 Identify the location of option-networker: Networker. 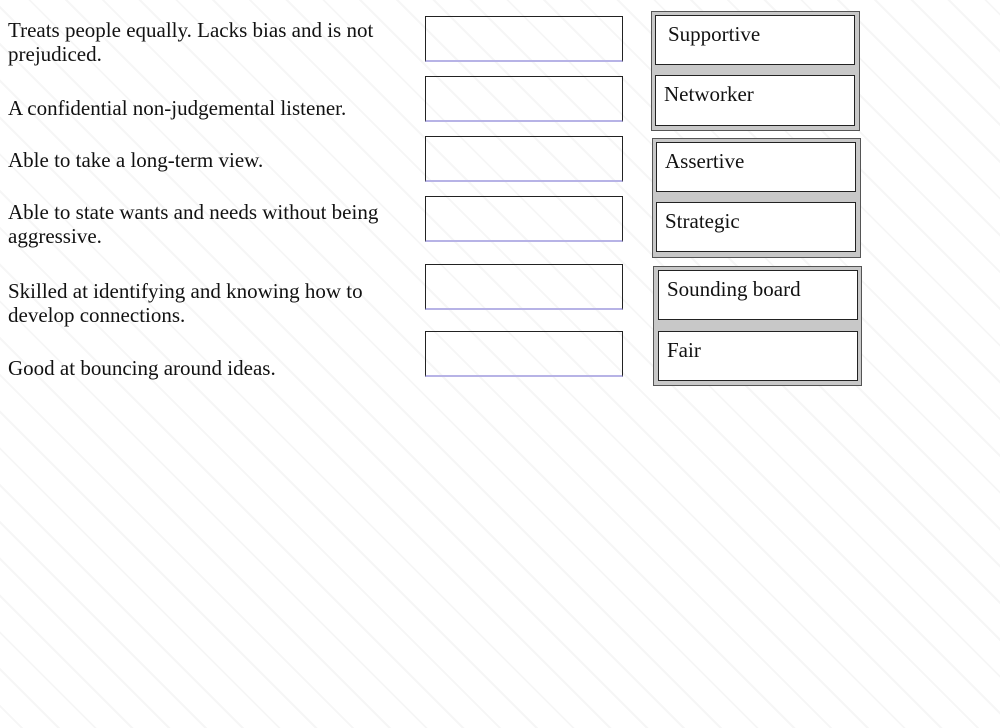
(755, 100).